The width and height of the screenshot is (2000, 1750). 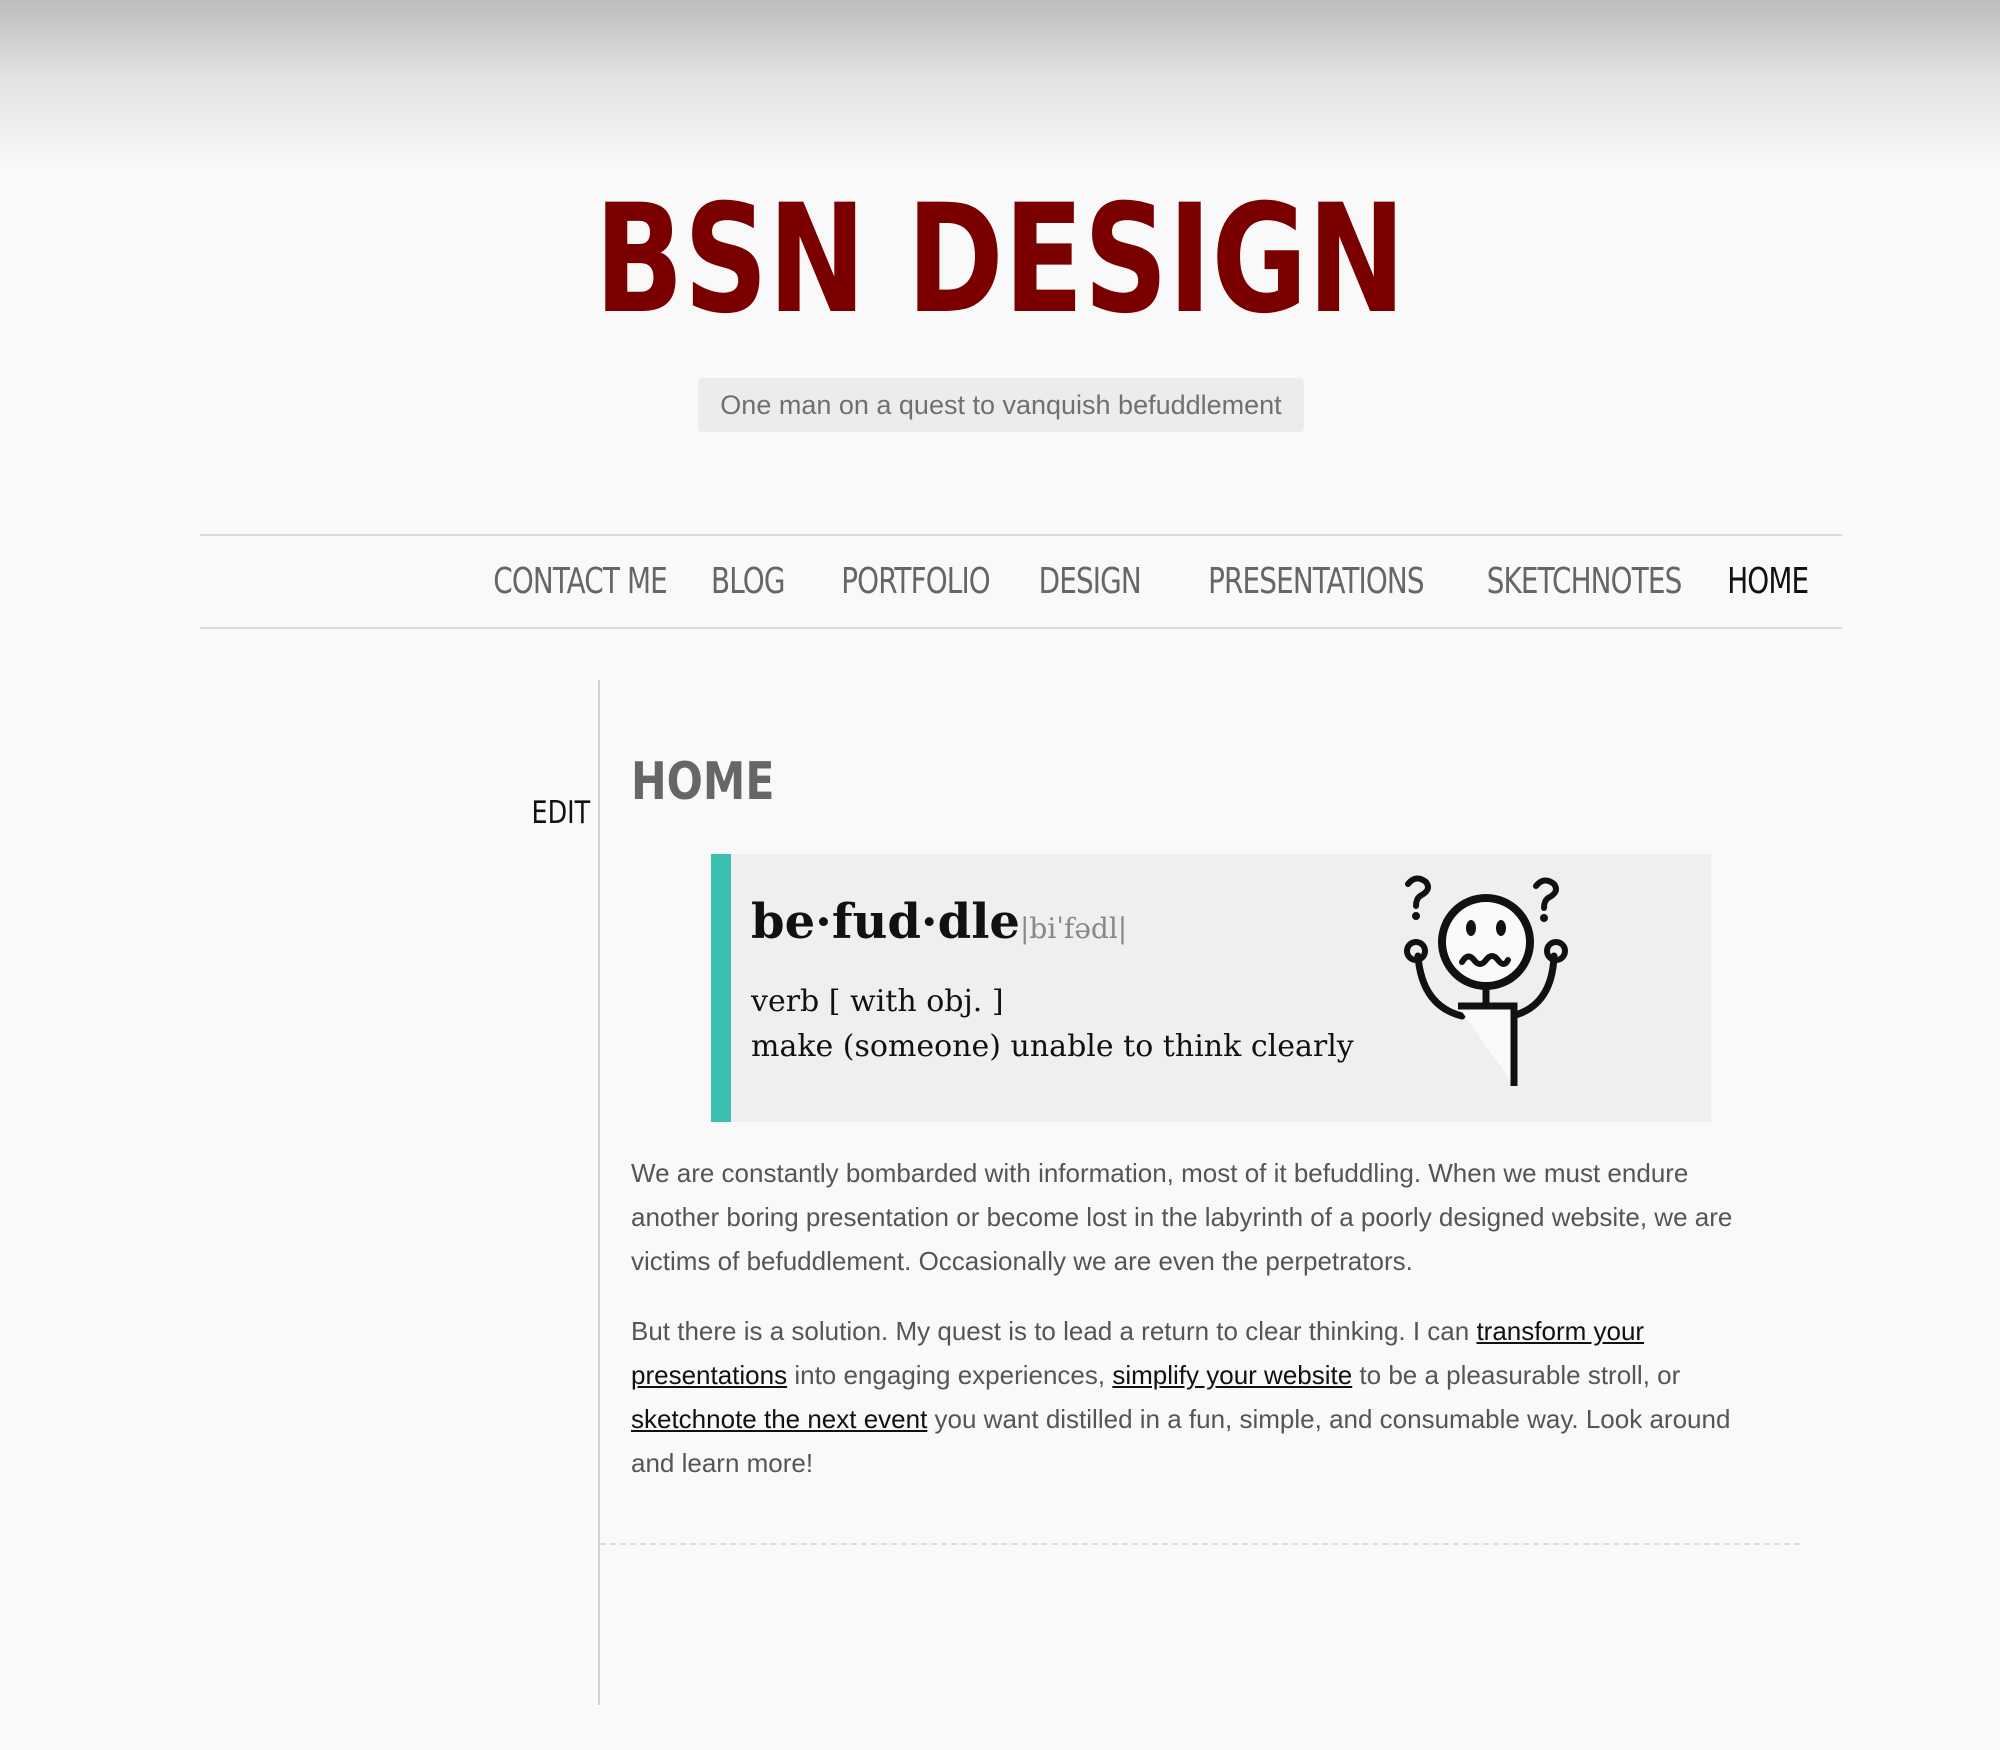 What do you see at coordinates (1052, 1046) in the screenshot?
I see `definition-meaning: make (someone) unable to think clearly` at bounding box center [1052, 1046].